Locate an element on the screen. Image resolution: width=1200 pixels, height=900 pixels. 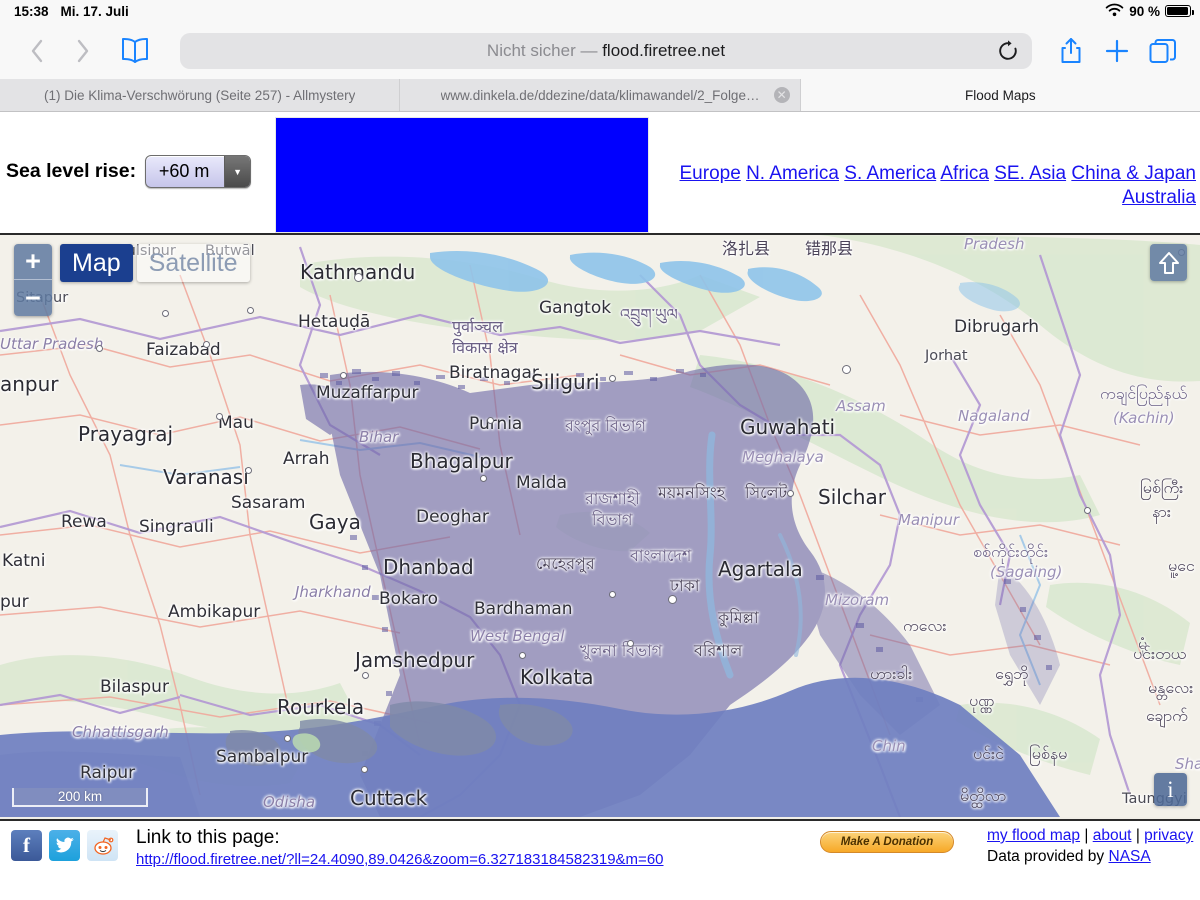
twitter-share-button is located at coordinates (64, 845).